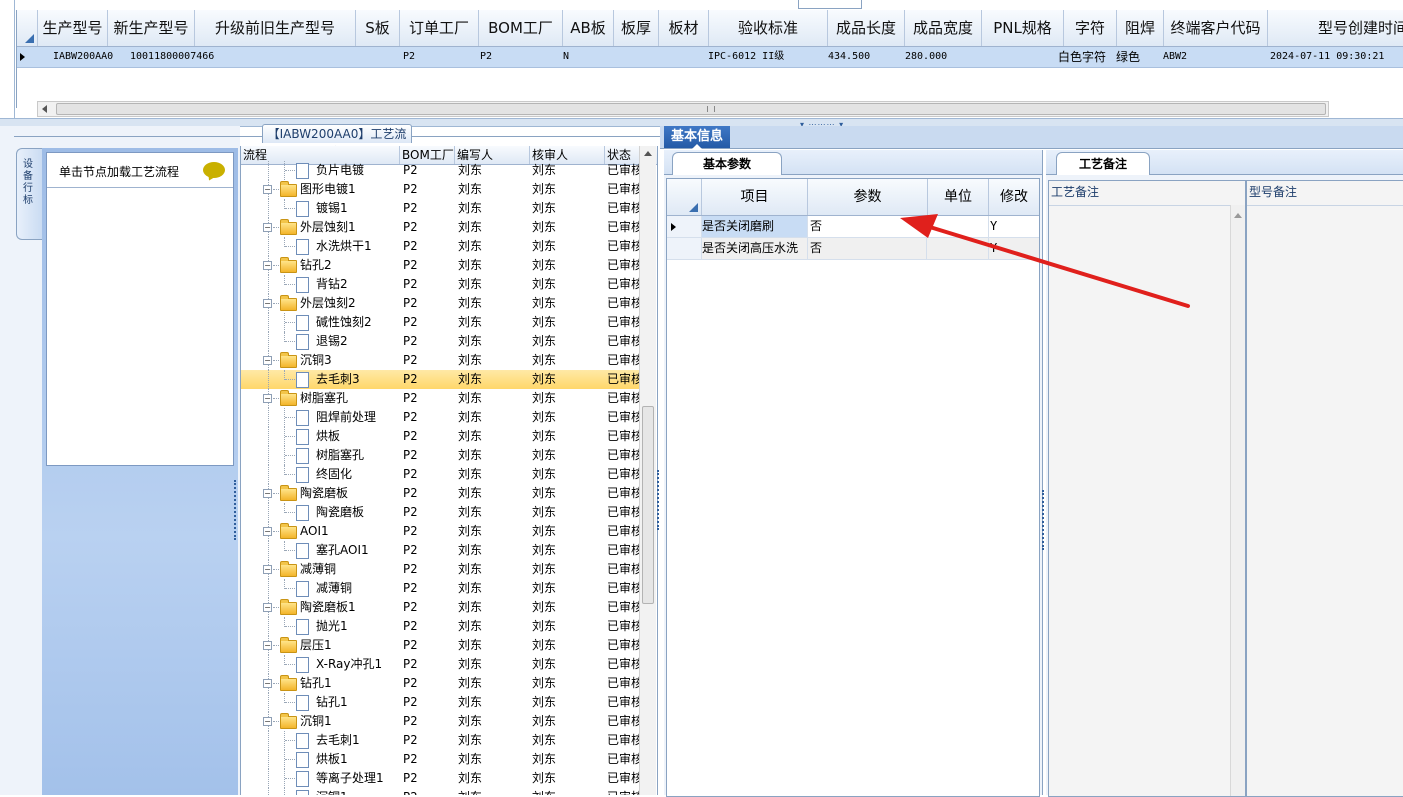 The height and width of the screenshot is (797, 1403). Describe the element at coordinates (275, 28) in the screenshot. I see `col-old-model: 升级前旧生产型号` at that location.